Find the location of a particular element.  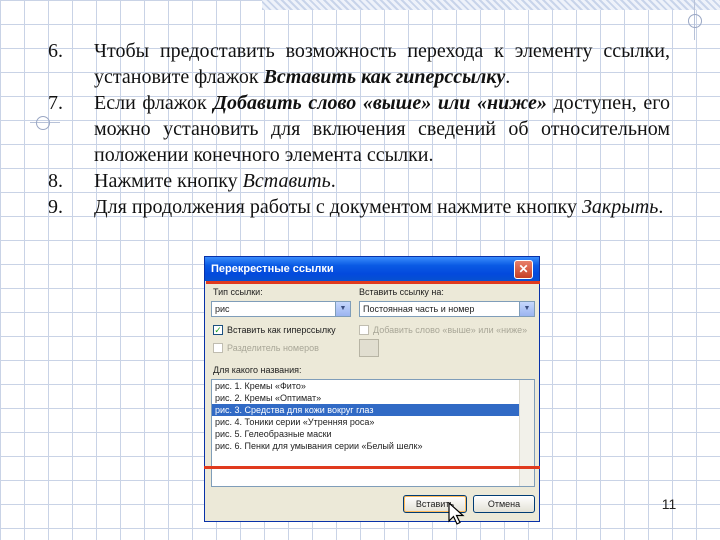

step-text: Нажмите кнопку Вставить. is located at coordinates (215, 181).